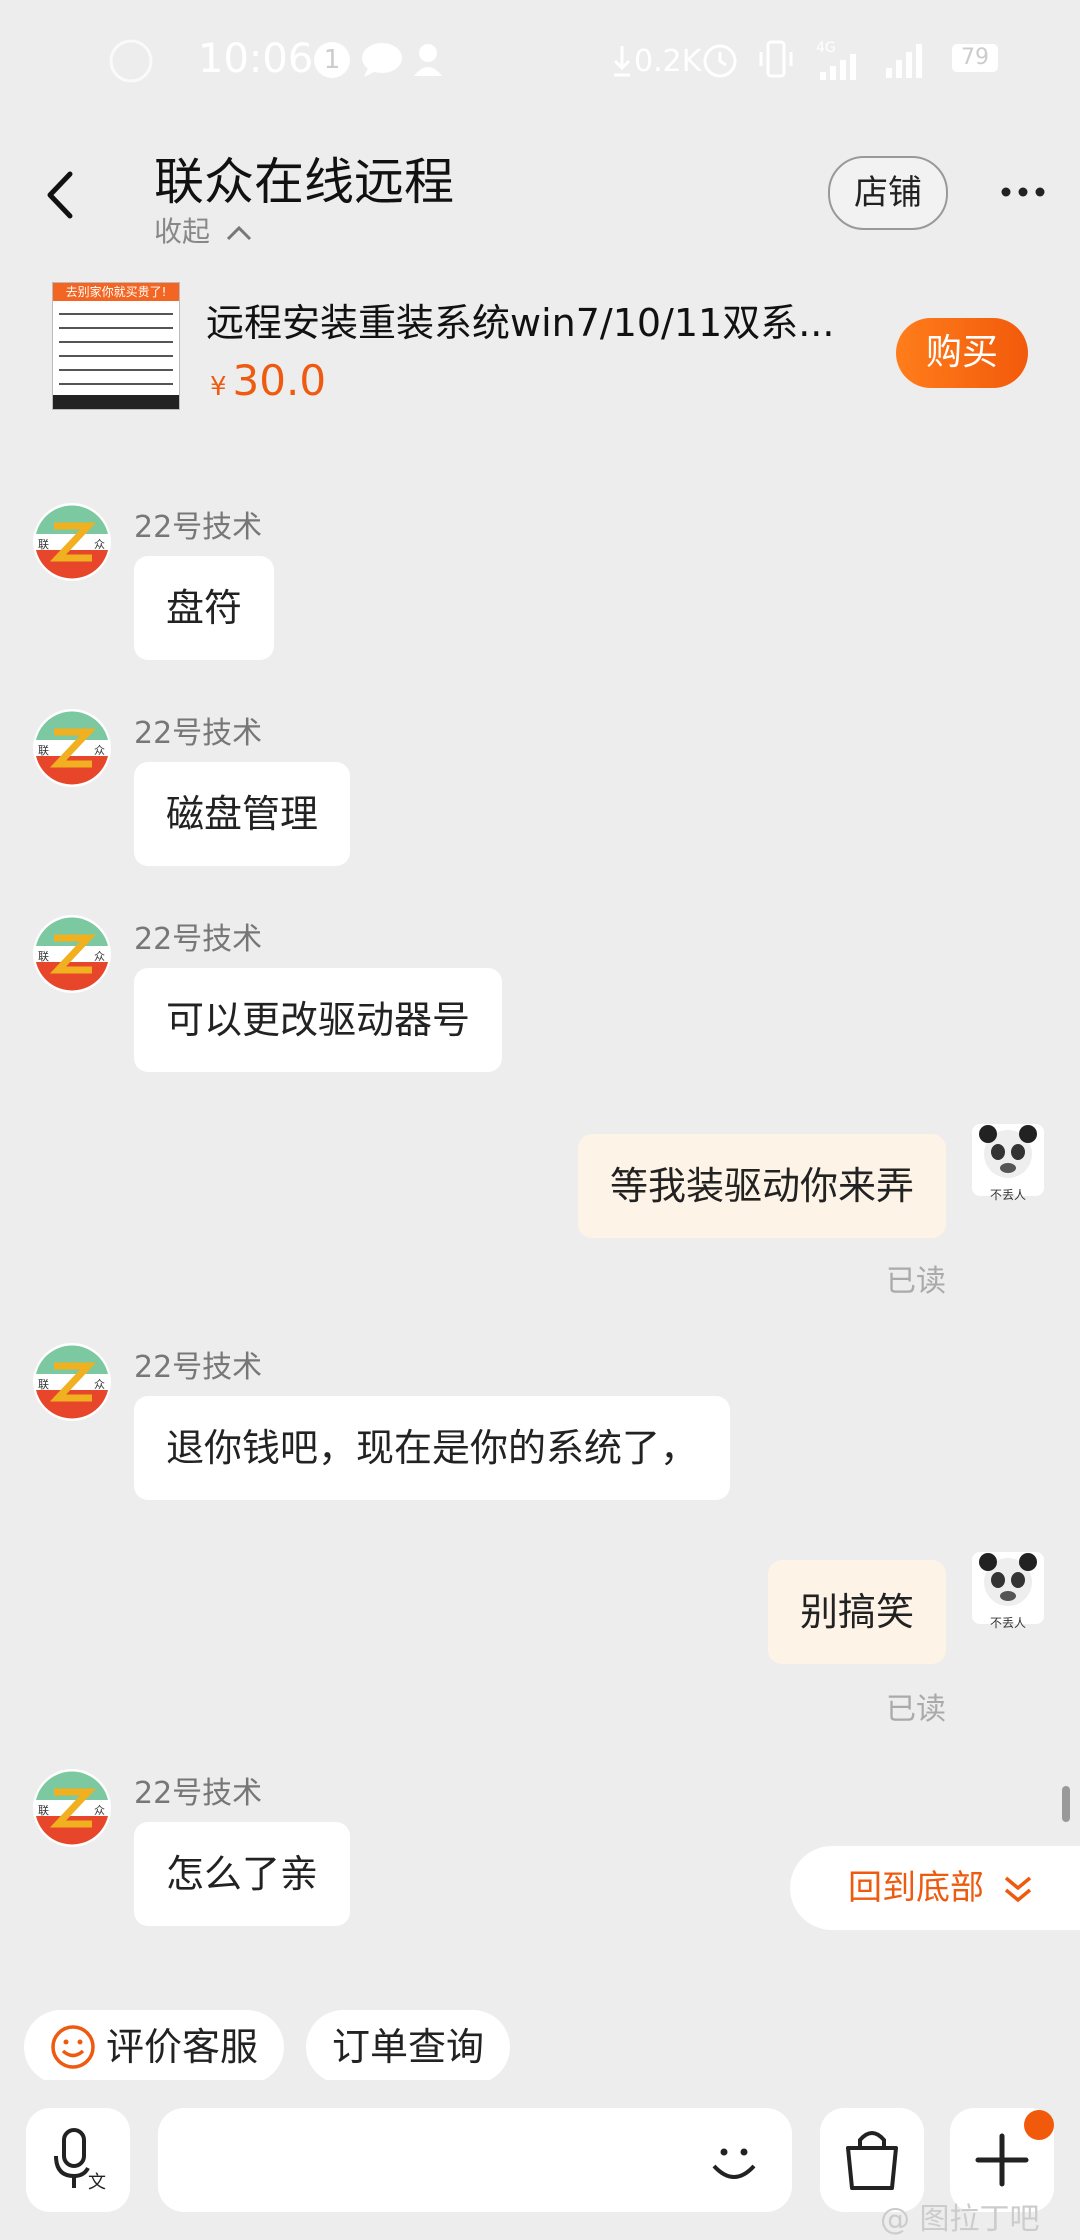 The height and width of the screenshot is (2240, 1080). I want to click on message-input, so click(475, 2160).